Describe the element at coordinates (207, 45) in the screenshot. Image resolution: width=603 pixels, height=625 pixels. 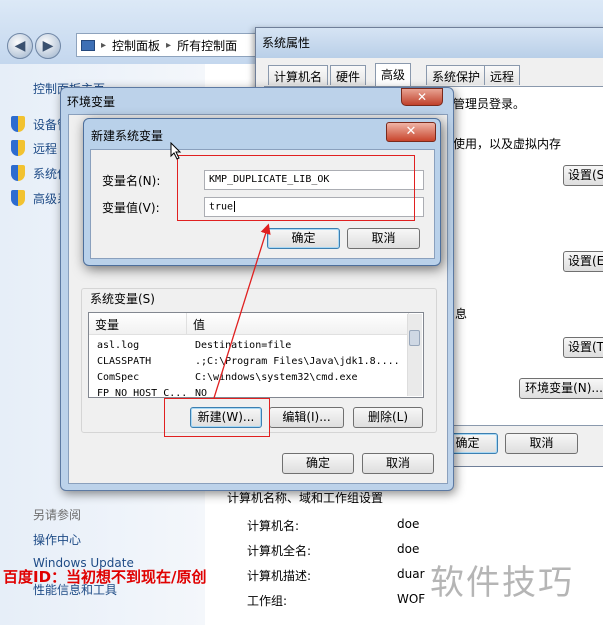
I see `breadcrumb-all-items: 所有控制面` at that location.